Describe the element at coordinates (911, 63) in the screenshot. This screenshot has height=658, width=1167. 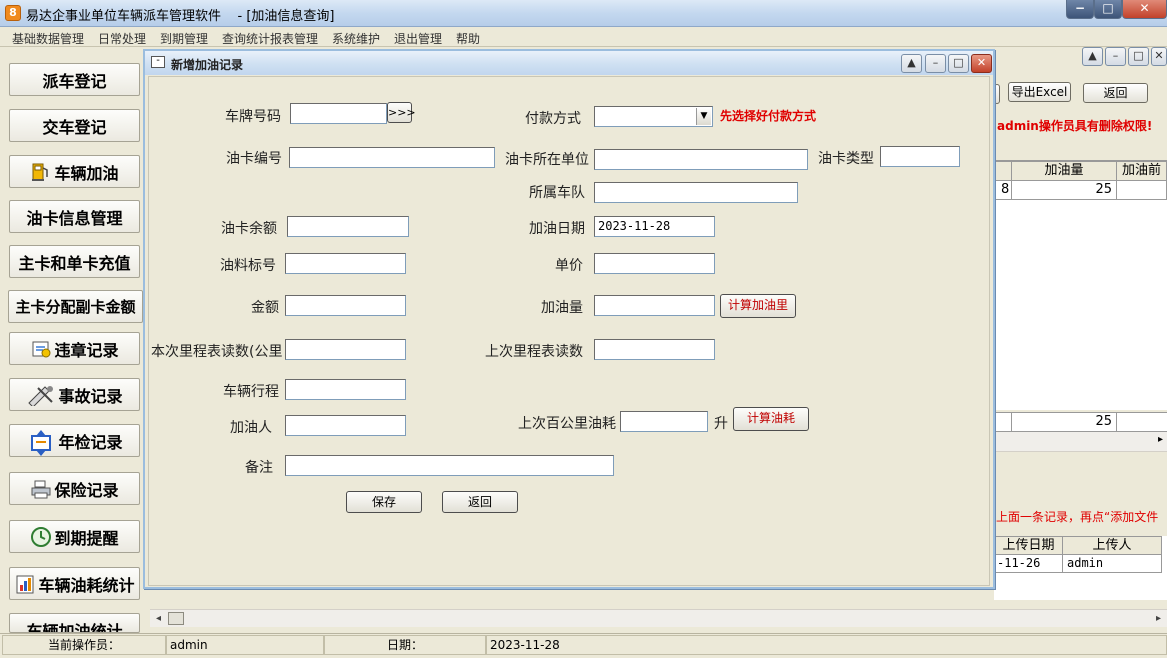
I see `dialog-up-button: ▲` at that location.